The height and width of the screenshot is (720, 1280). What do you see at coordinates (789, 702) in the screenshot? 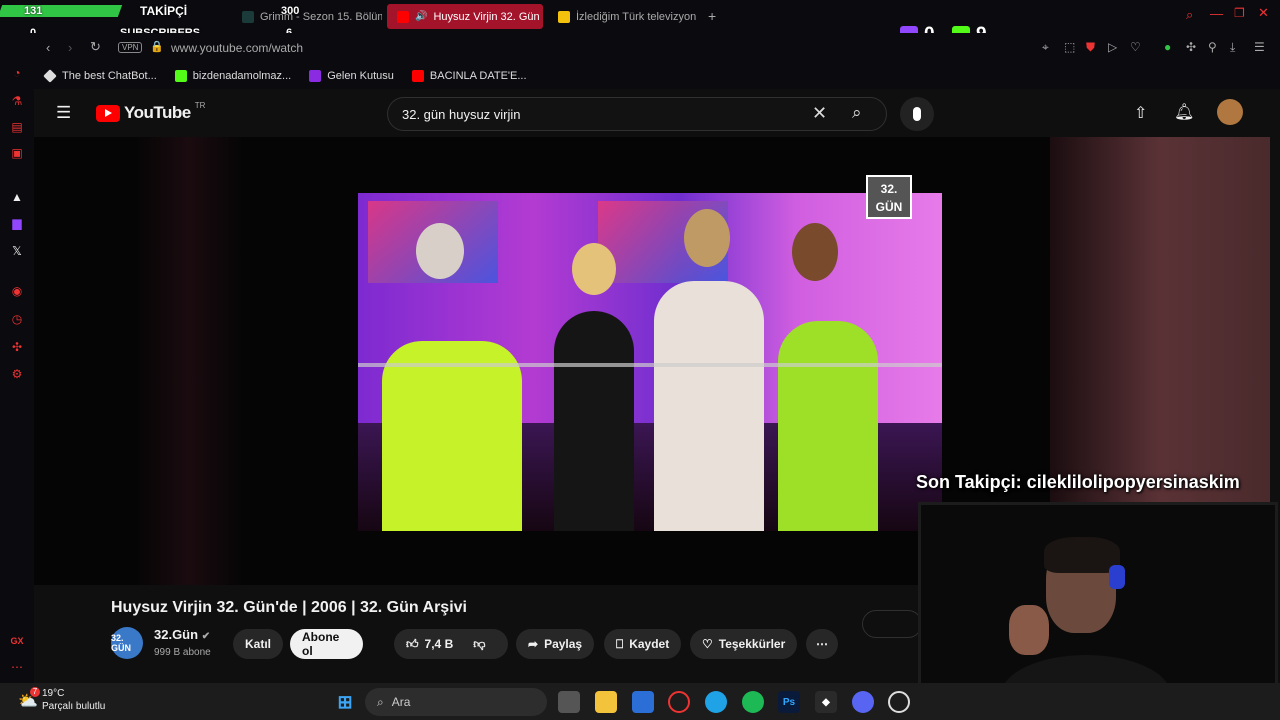
I see `photoshop-icon: Ps` at bounding box center [789, 702].